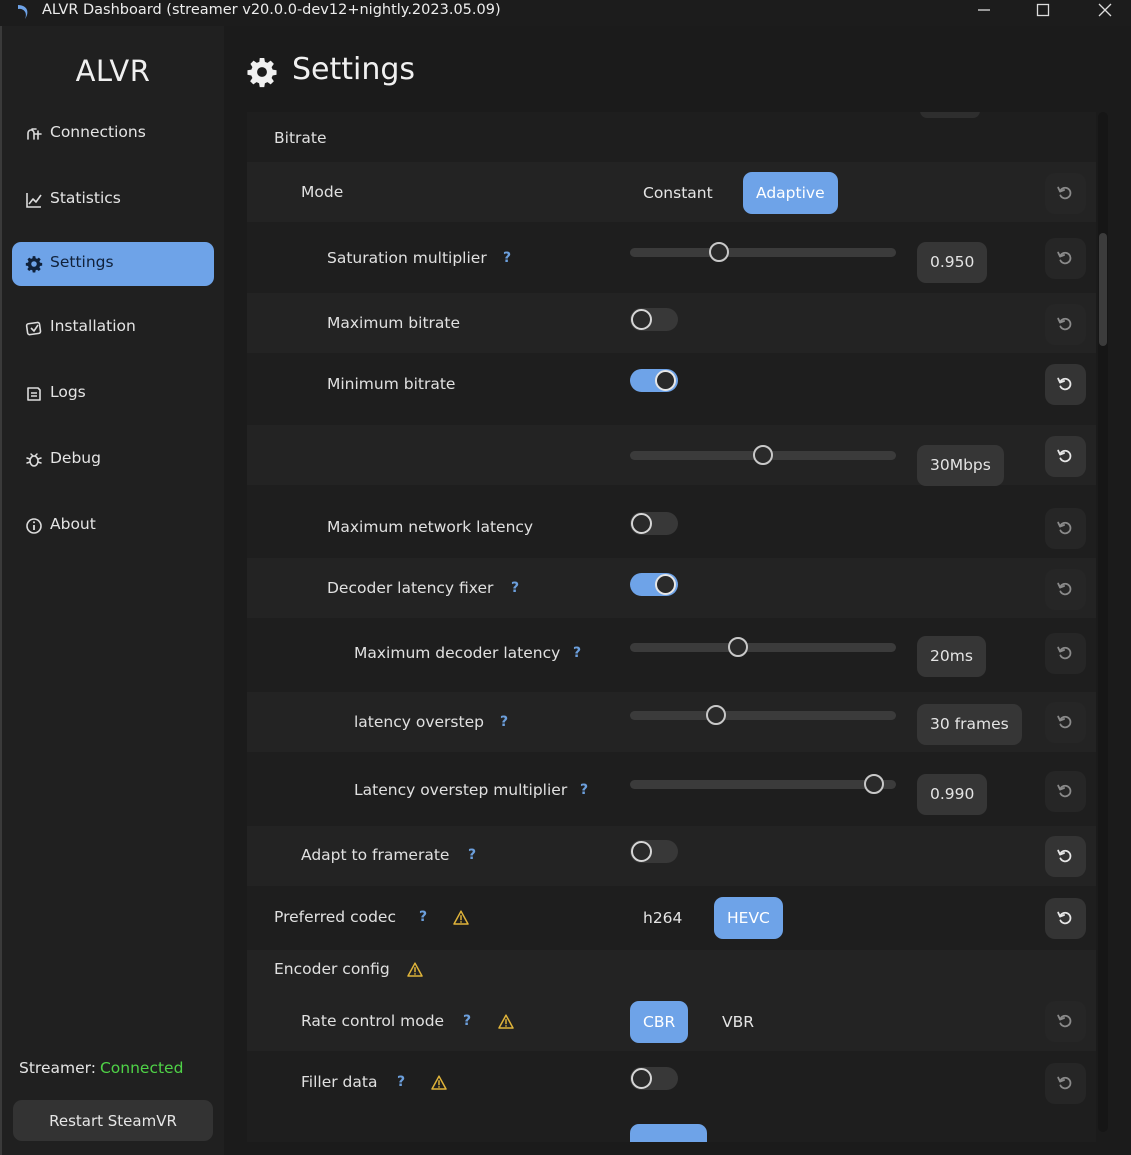 This screenshot has width=1131, height=1155. I want to click on setting-label: Minimum bitrate, so click(391, 384).